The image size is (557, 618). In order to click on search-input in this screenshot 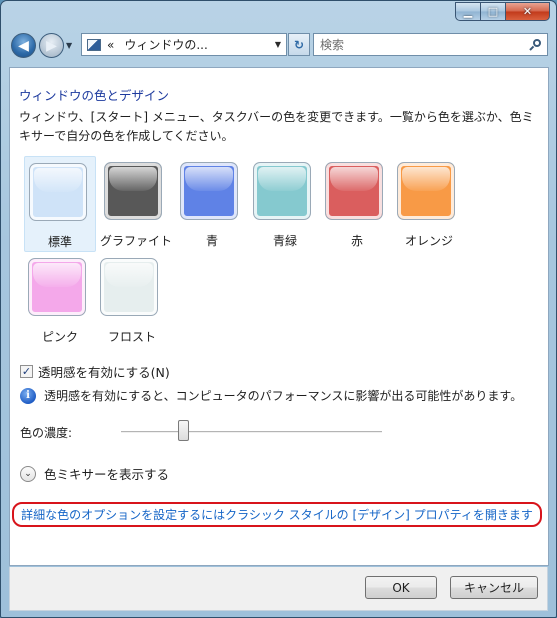, I will do `click(421, 44)`.